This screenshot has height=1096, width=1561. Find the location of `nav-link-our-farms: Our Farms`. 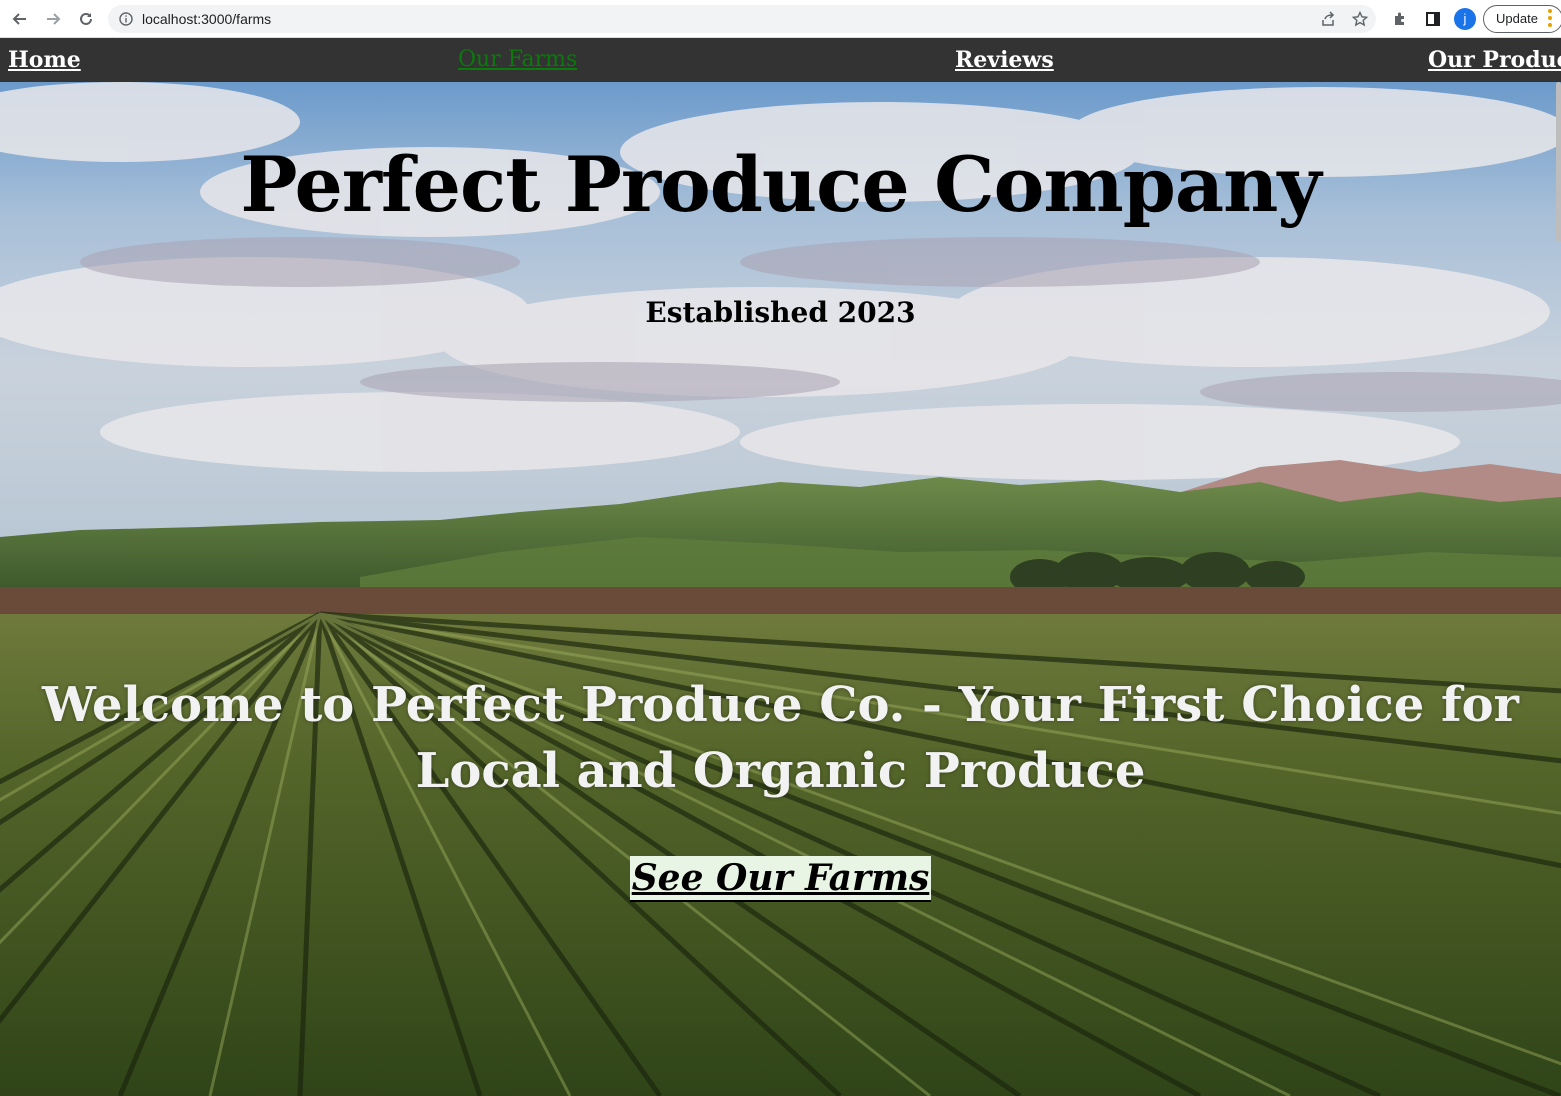

nav-link-our-farms: Our Farms is located at coordinates (517, 59).